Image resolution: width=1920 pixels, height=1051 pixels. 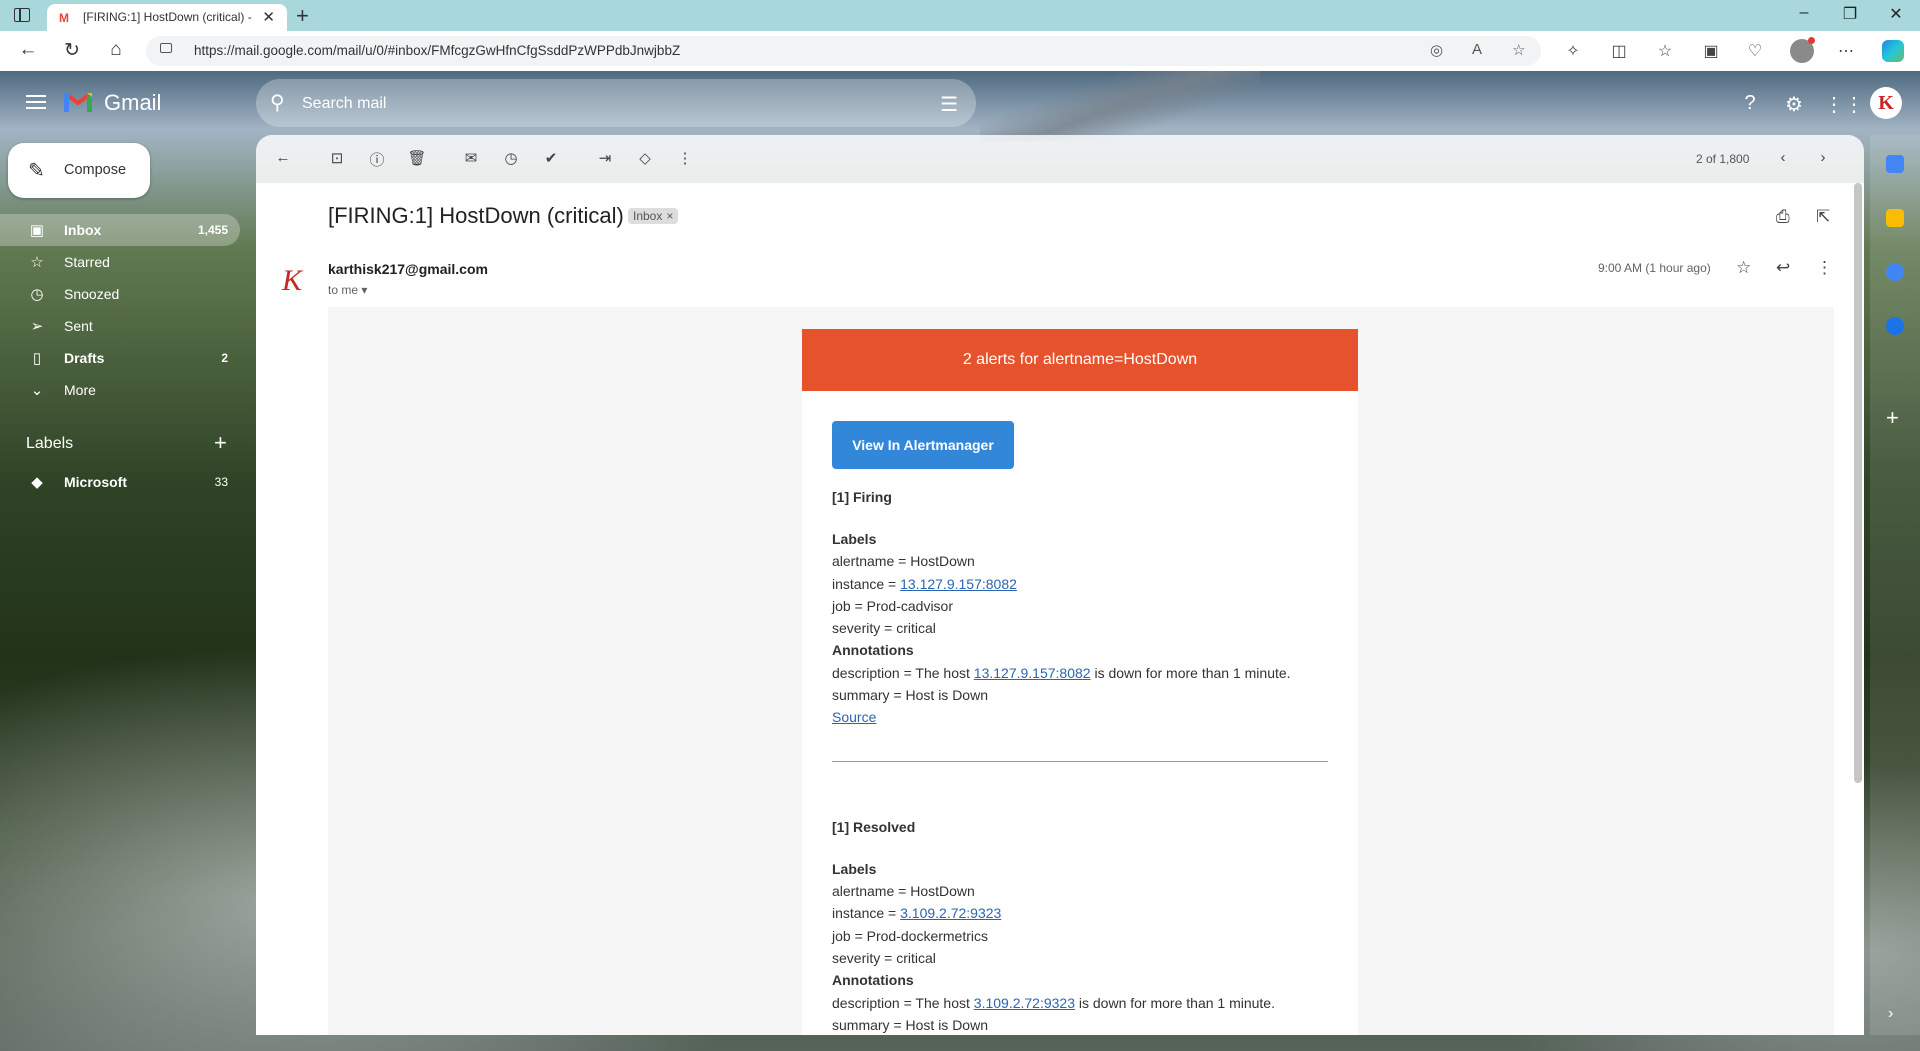 What do you see at coordinates (78, 326) in the screenshot?
I see `sidebar-item-label: Sent` at bounding box center [78, 326].